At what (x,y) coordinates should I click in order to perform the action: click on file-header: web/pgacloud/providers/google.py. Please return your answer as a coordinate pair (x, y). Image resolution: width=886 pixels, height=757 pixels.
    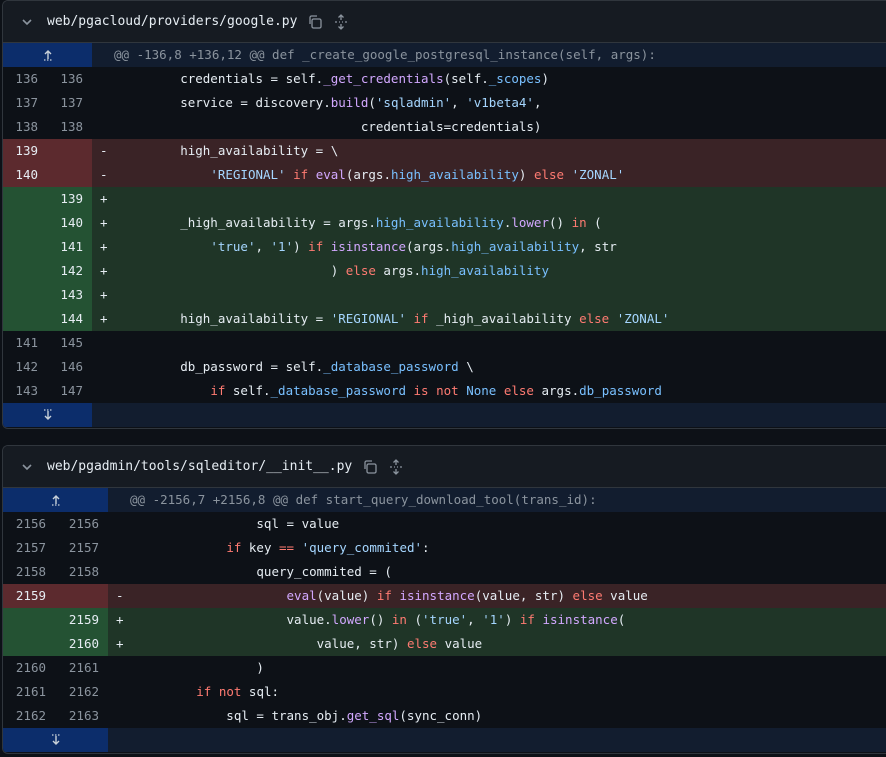
    Looking at the image, I should click on (444, 22).